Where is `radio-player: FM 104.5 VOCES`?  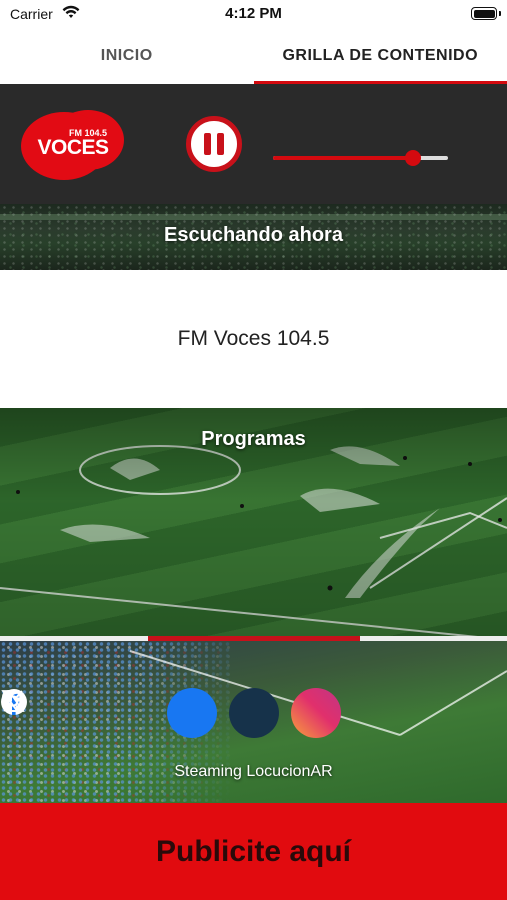
radio-player: FM 104.5 VOCES is located at coordinates (253, 144).